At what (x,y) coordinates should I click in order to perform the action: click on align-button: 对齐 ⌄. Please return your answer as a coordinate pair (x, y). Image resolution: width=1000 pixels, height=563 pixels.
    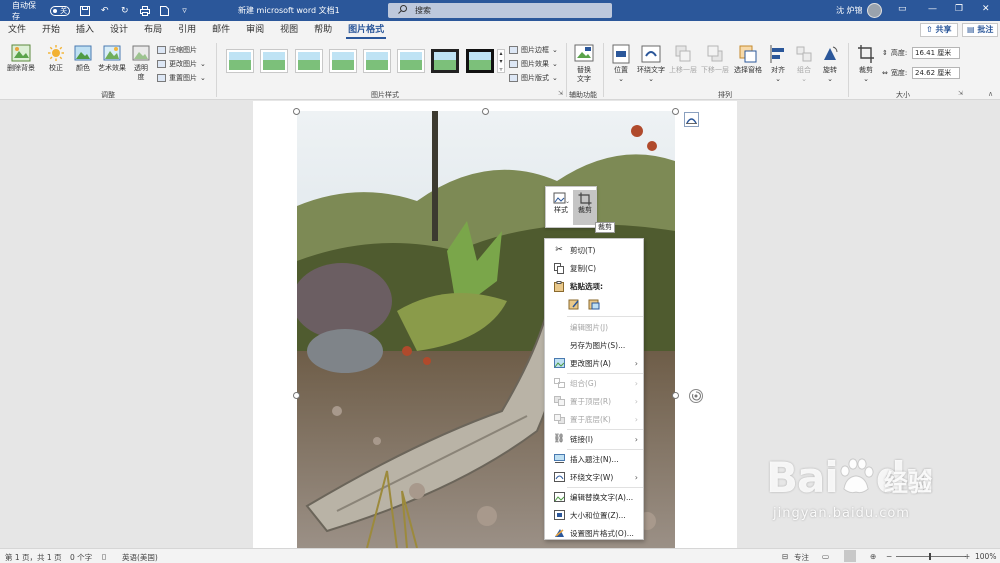
    Looking at the image, I should click on (778, 64).